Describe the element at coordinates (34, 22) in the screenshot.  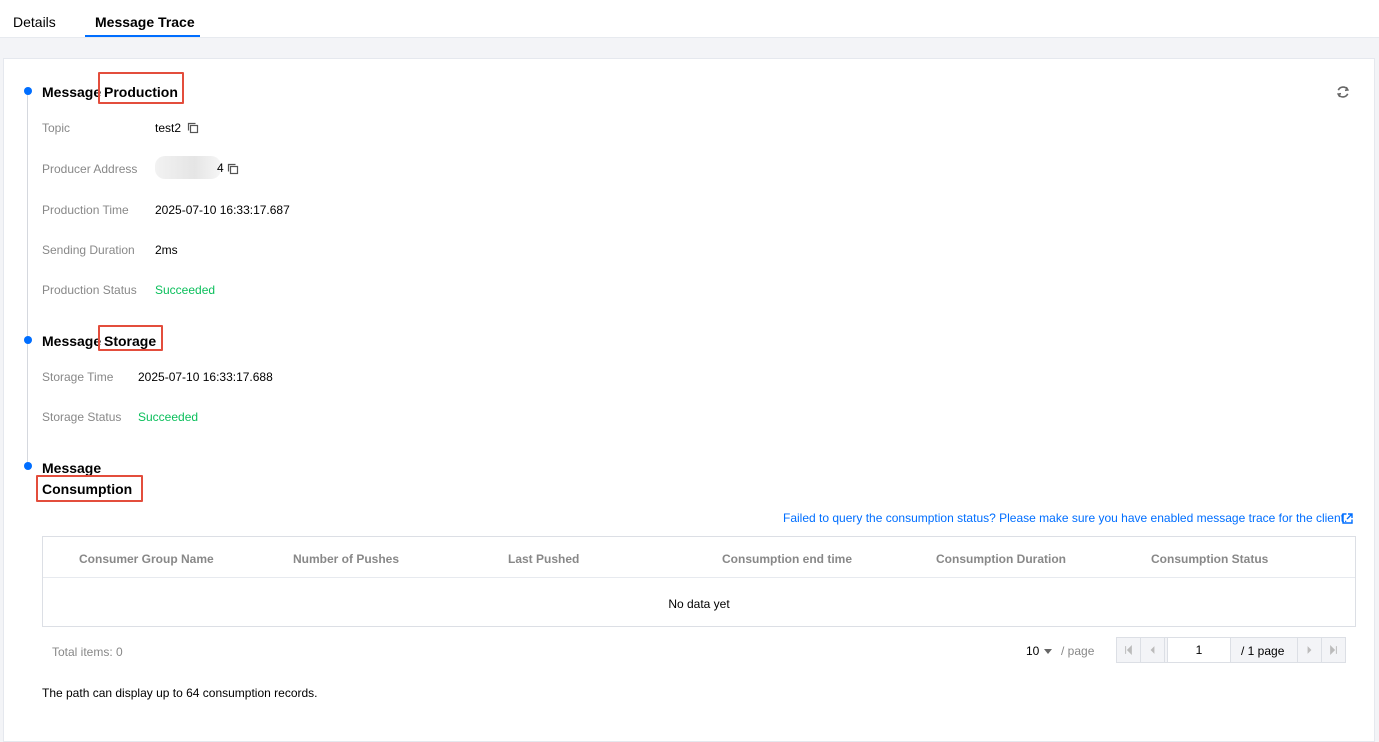
I see `tab-details: Details` at that location.